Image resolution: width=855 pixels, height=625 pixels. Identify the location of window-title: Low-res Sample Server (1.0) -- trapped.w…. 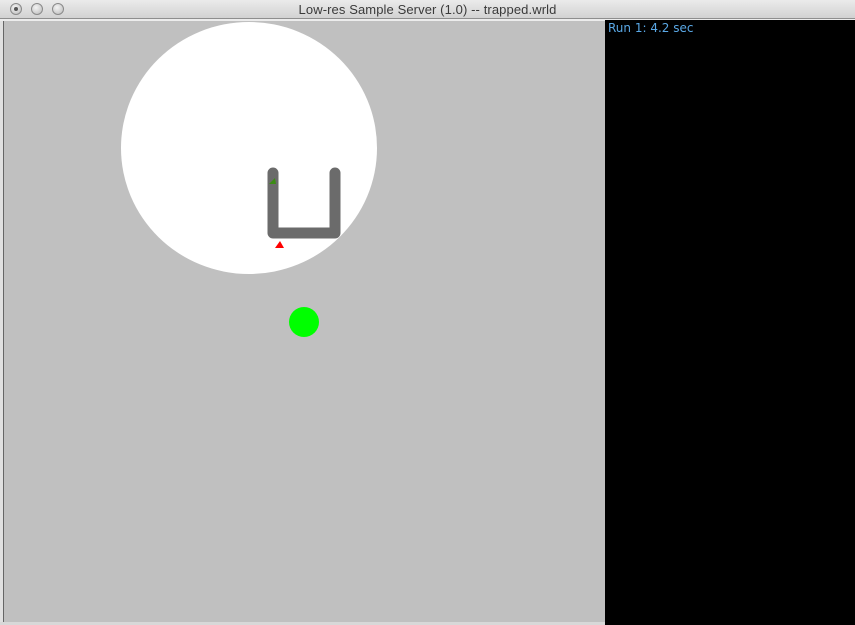
(427, 9).